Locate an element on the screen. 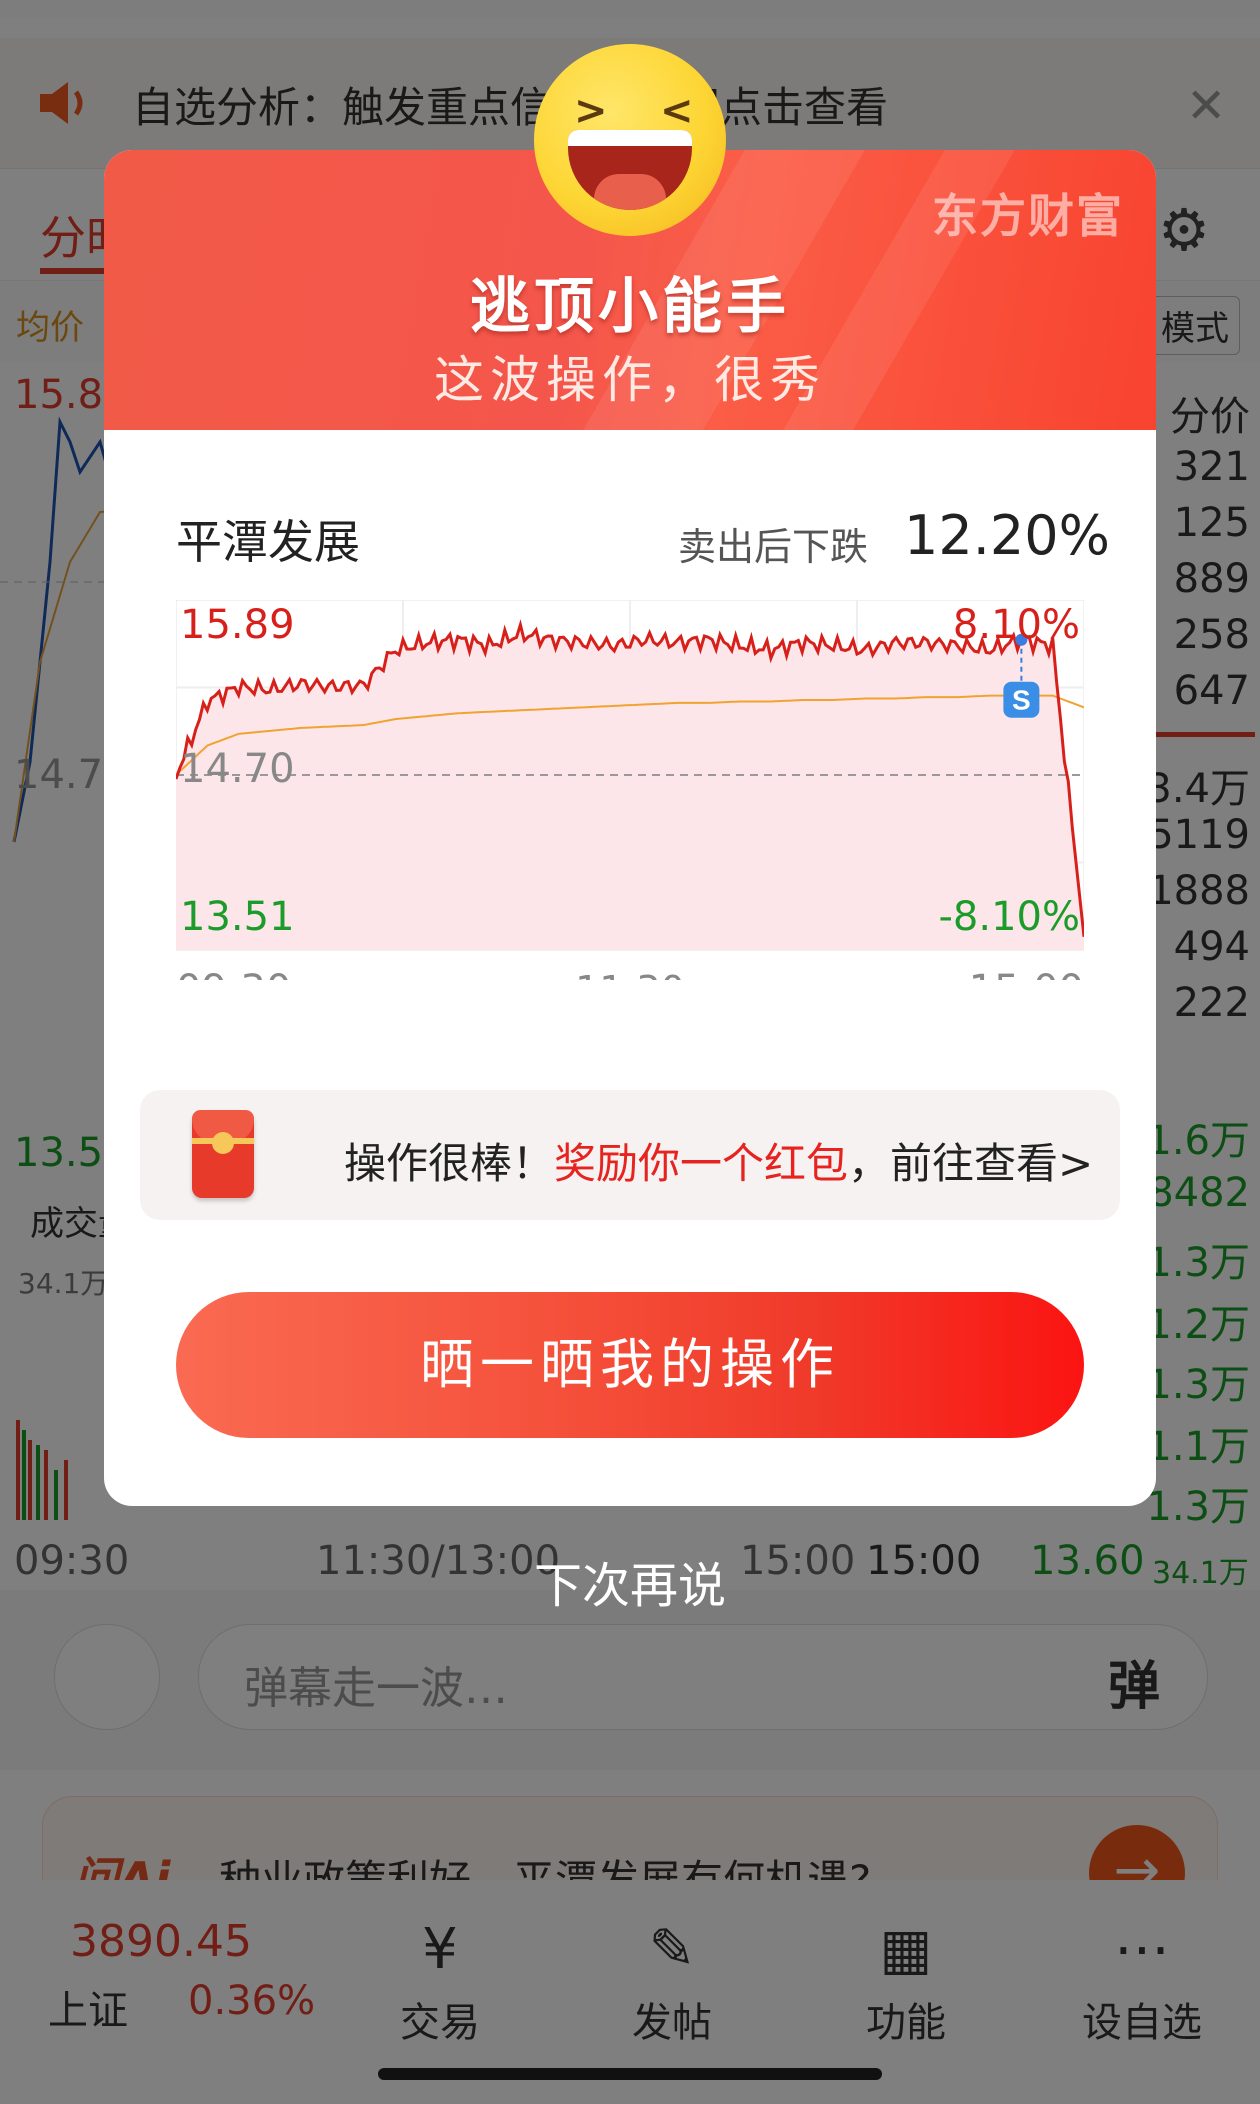 The height and width of the screenshot is (2104, 1260). red-envelope-icon is located at coordinates (223, 1154).